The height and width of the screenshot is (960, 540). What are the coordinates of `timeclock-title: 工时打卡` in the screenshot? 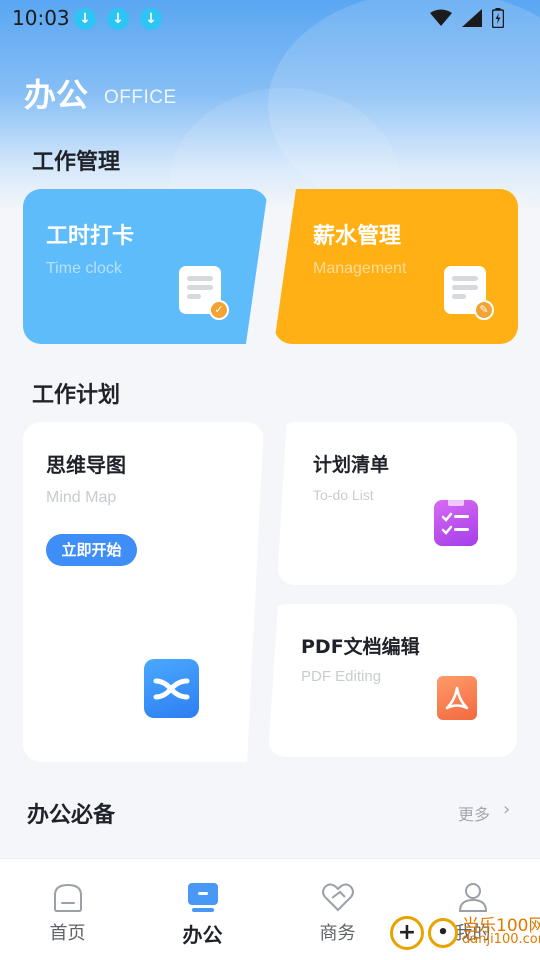 It's located at (90, 236).